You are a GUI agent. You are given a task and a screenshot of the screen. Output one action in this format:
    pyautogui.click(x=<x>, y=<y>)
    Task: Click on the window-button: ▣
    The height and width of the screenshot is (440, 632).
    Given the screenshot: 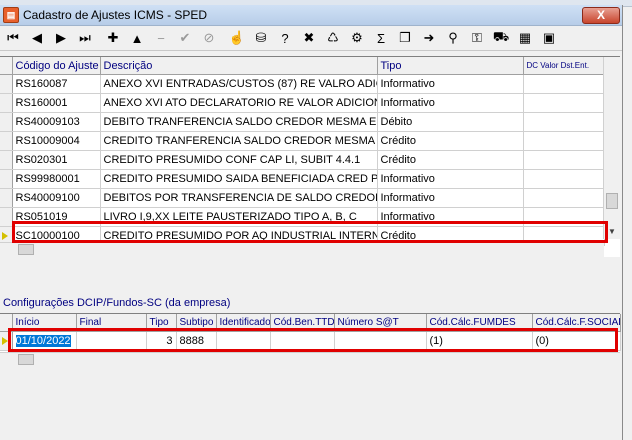 What is the action you would take?
    pyautogui.click(x=549, y=38)
    